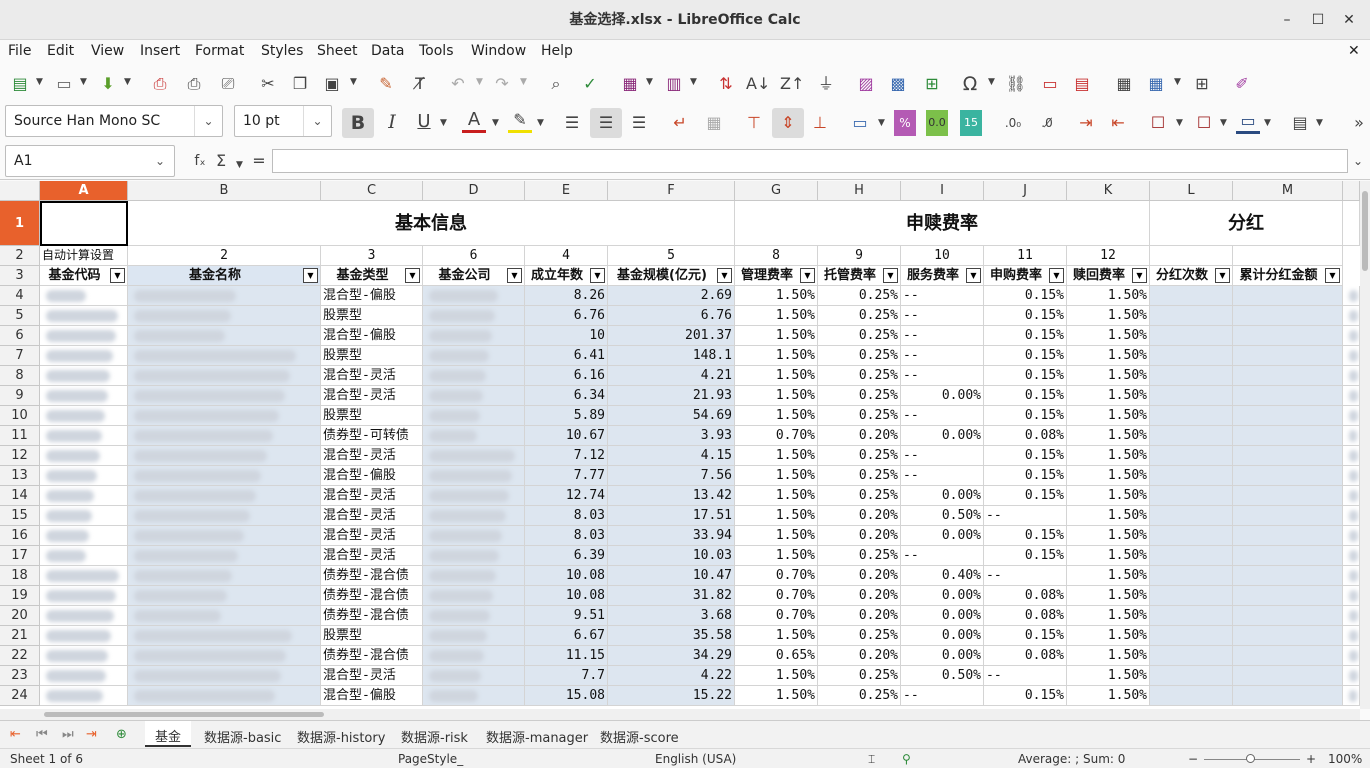  What do you see at coordinates (20, 616) in the screenshot?
I see `row-header: 20` at bounding box center [20, 616].